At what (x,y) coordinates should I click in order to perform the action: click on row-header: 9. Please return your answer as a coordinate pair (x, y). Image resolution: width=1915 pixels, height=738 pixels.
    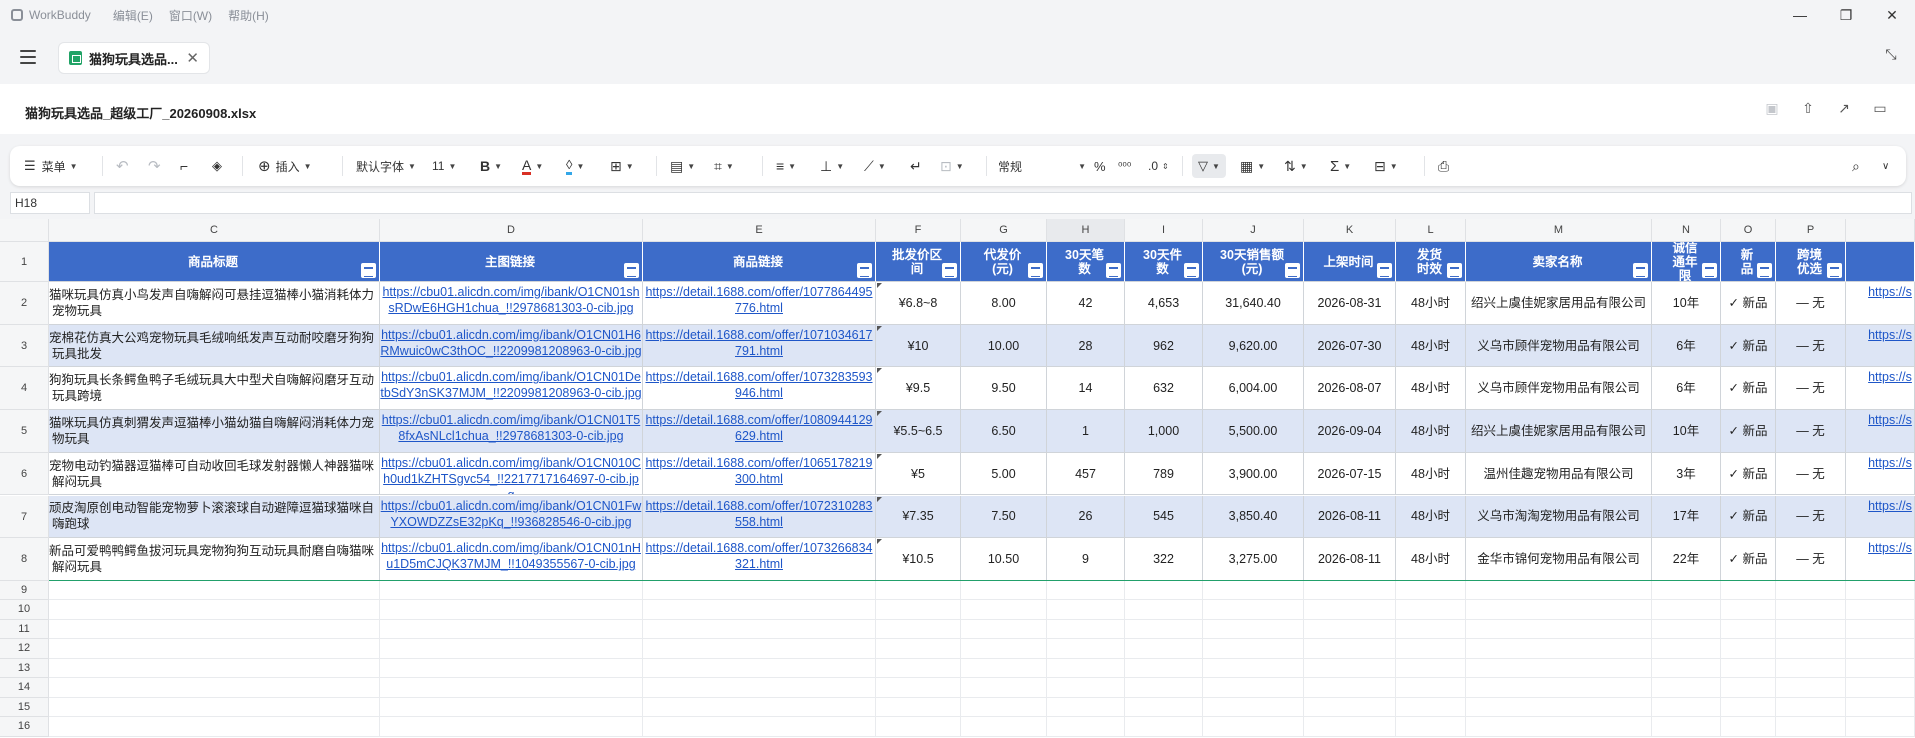
    Looking at the image, I should click on (24, 590).